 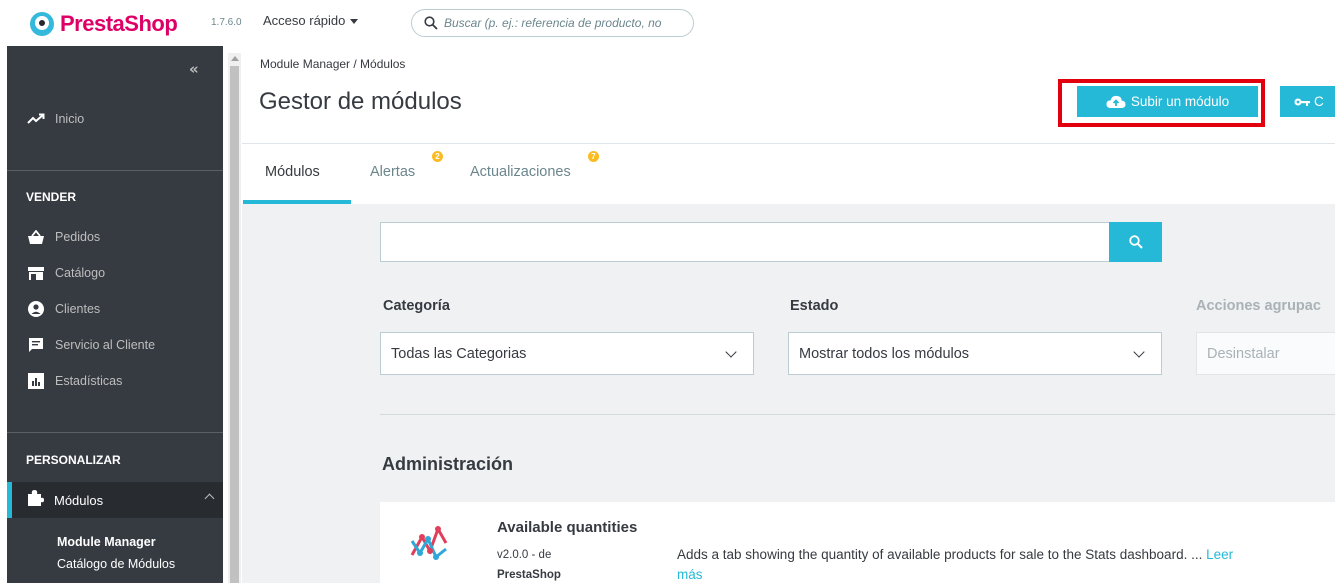 What do you see at coordinates (564, 23) in the screenshot?
I see `global-search-input` at bounding box center [564, 23].